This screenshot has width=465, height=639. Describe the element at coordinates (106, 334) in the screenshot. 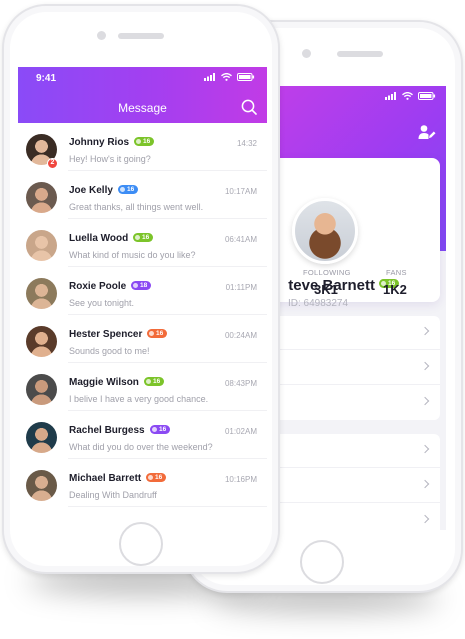

I see `contact-name: Hester Spencer` at that location.